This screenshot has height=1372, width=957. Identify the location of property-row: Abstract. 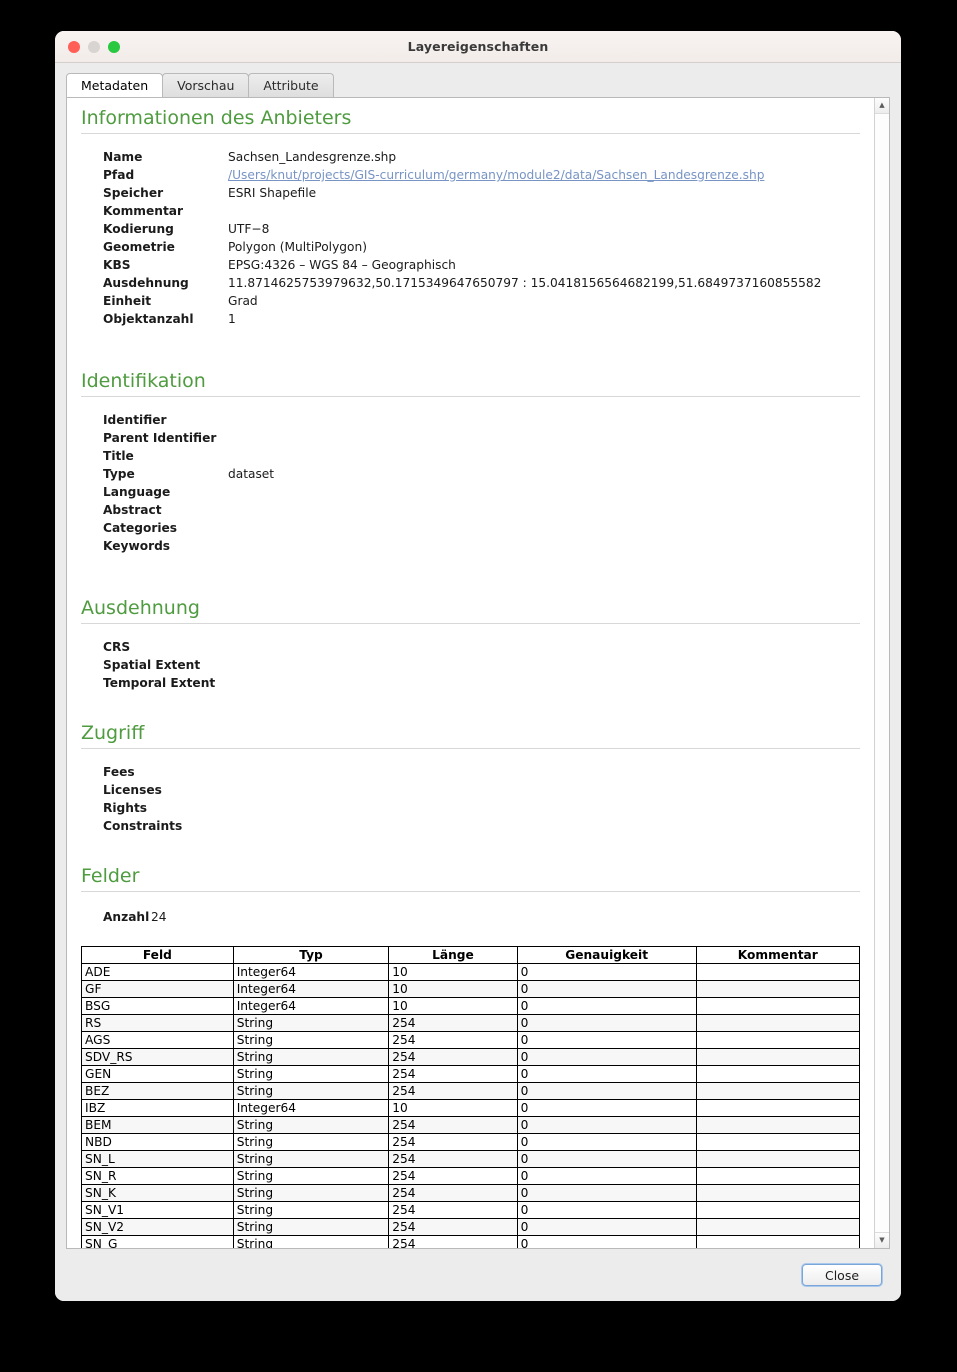
(481, 510).